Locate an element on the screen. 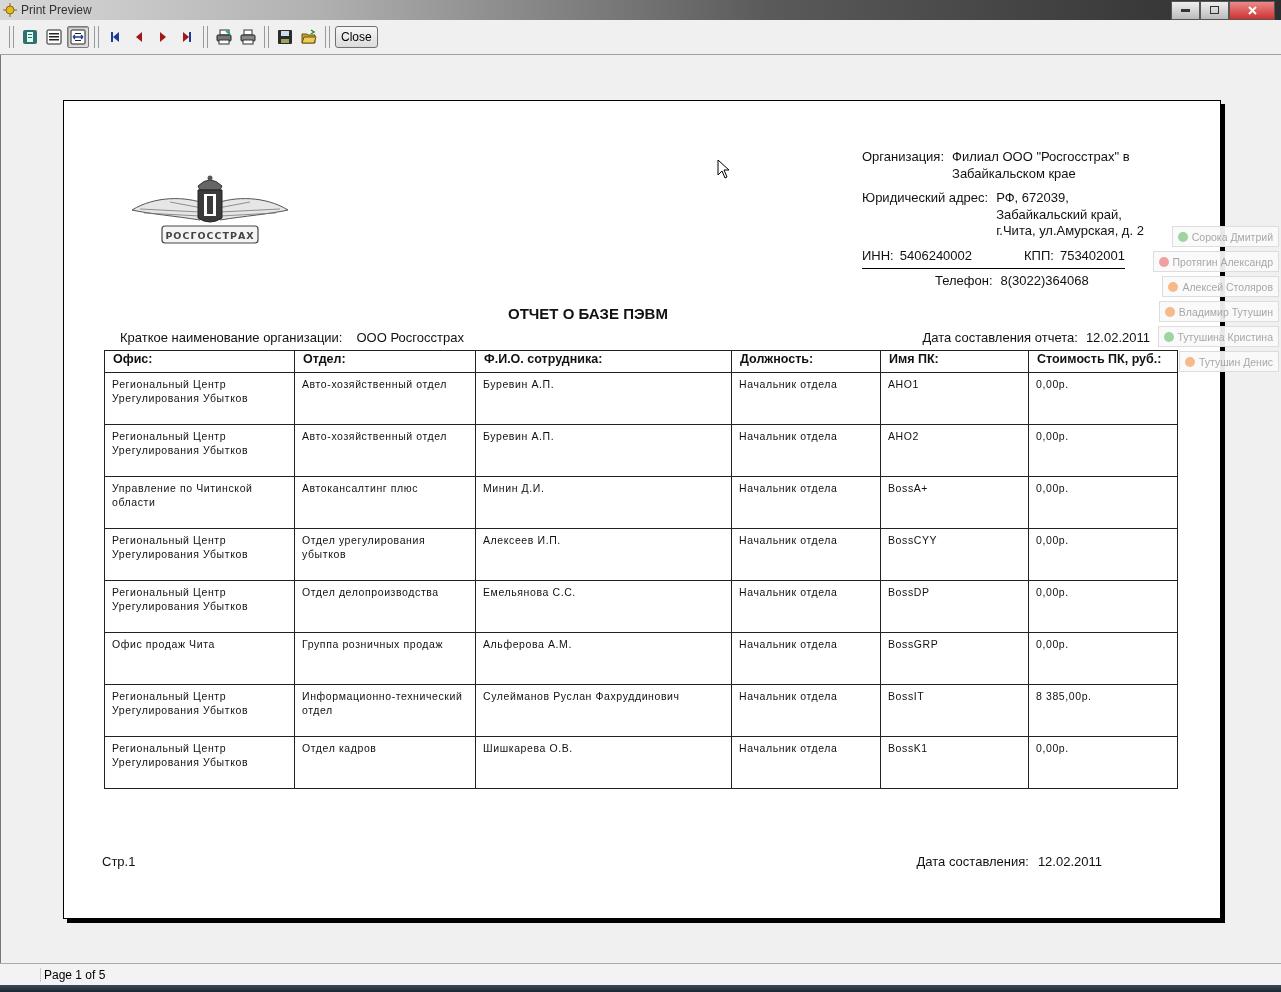 This screenshot has height=992, width=1281. maximize-button is located at coordinates (1214, 10).